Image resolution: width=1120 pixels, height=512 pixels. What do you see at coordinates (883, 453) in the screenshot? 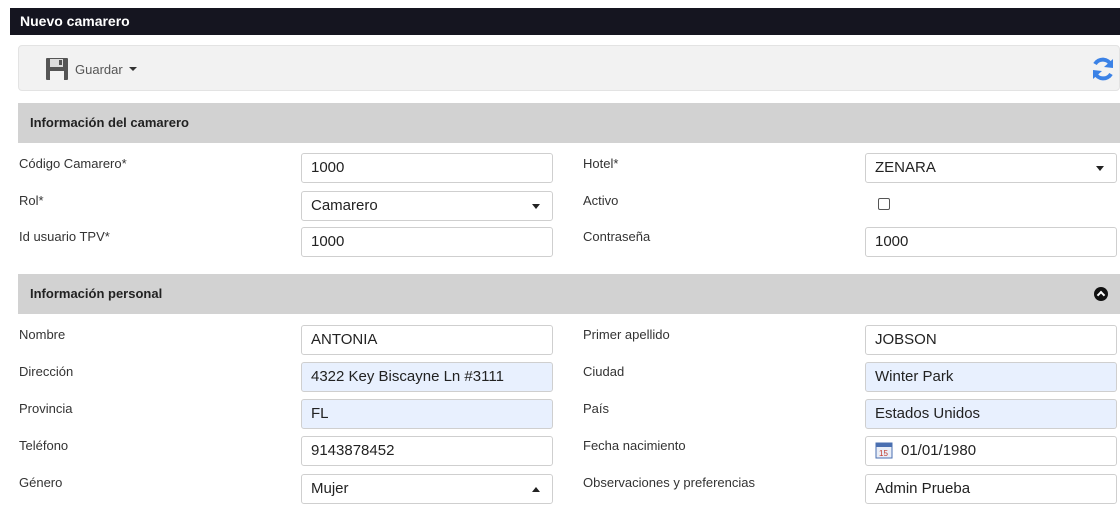
I see `svg-text: 15` at bounding box center [883, 453].